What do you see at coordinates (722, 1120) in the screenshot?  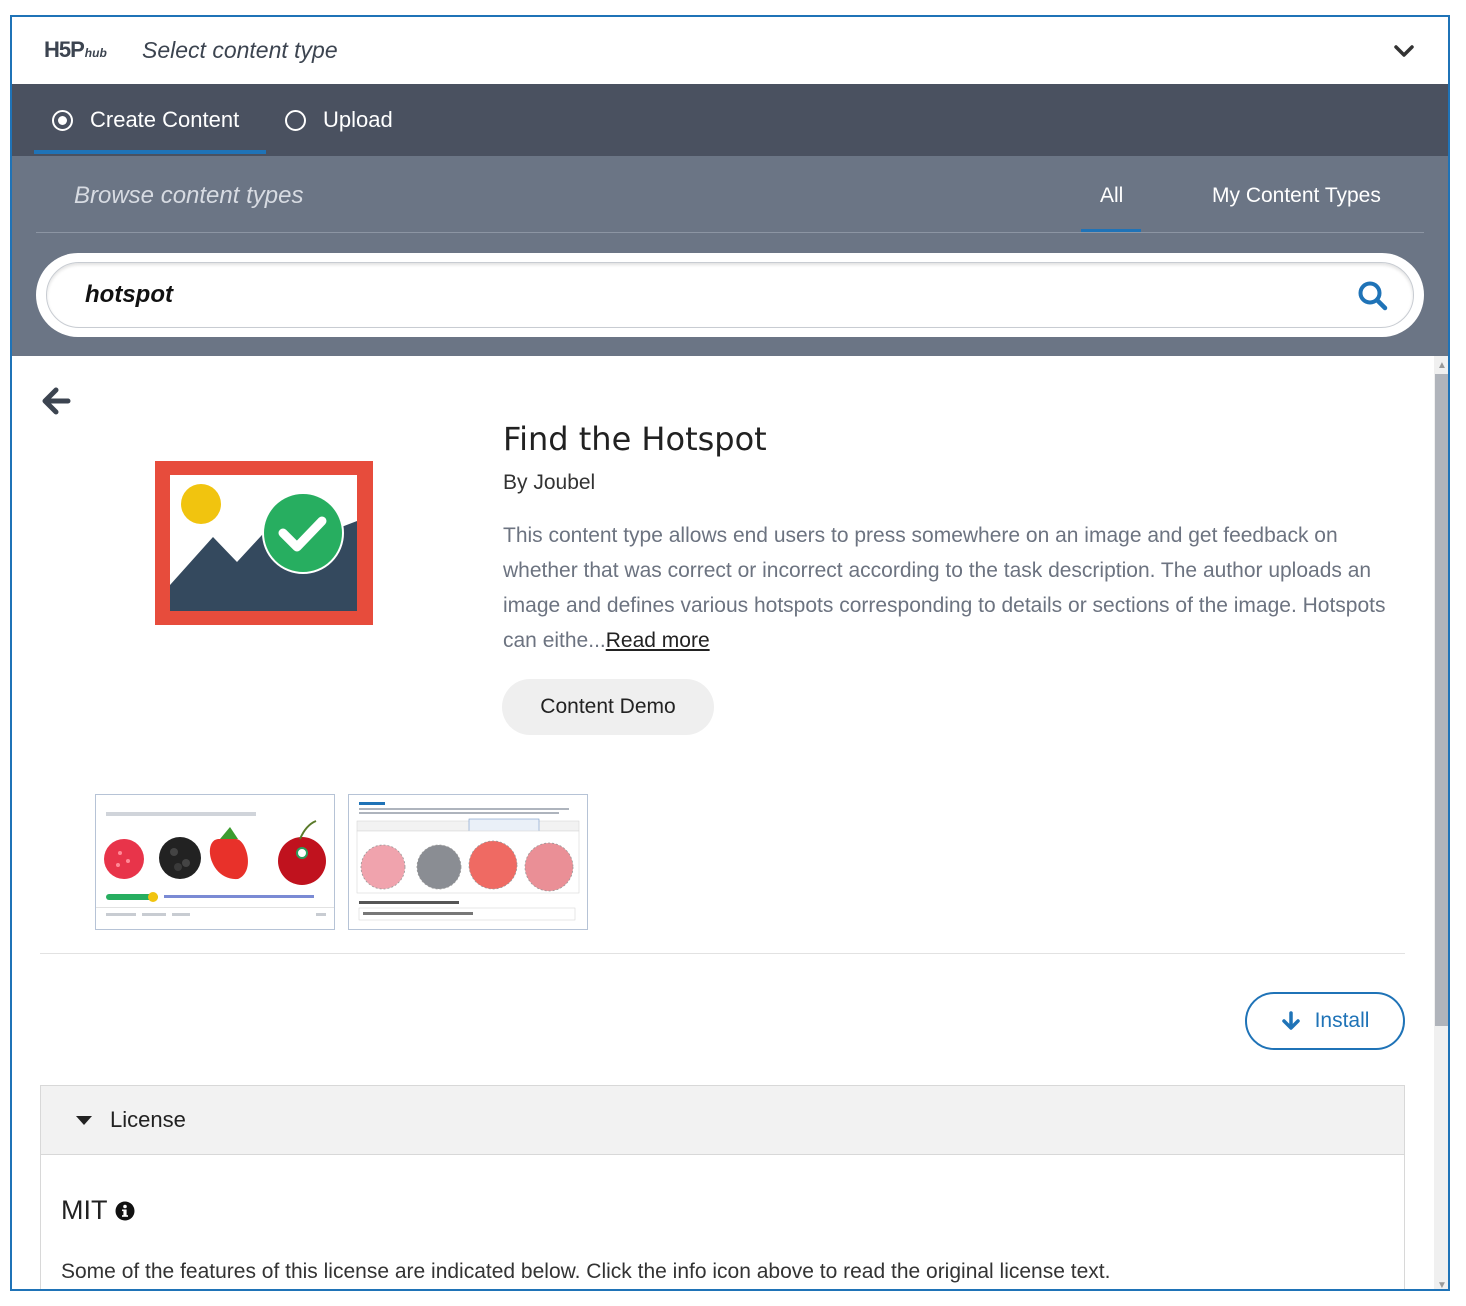 I see `license-accordion-header: License` at bounding box center [722, 1120].